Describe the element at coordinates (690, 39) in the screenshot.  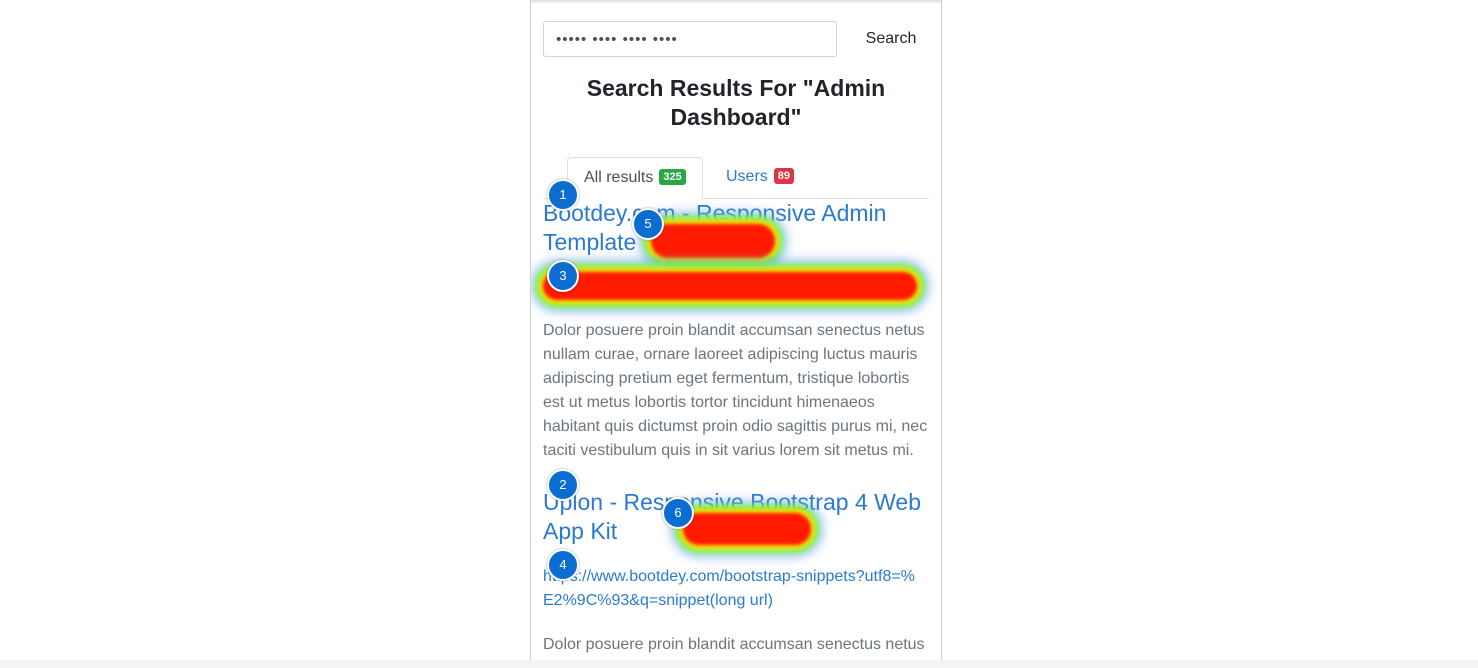
I see `search-input` at that location.